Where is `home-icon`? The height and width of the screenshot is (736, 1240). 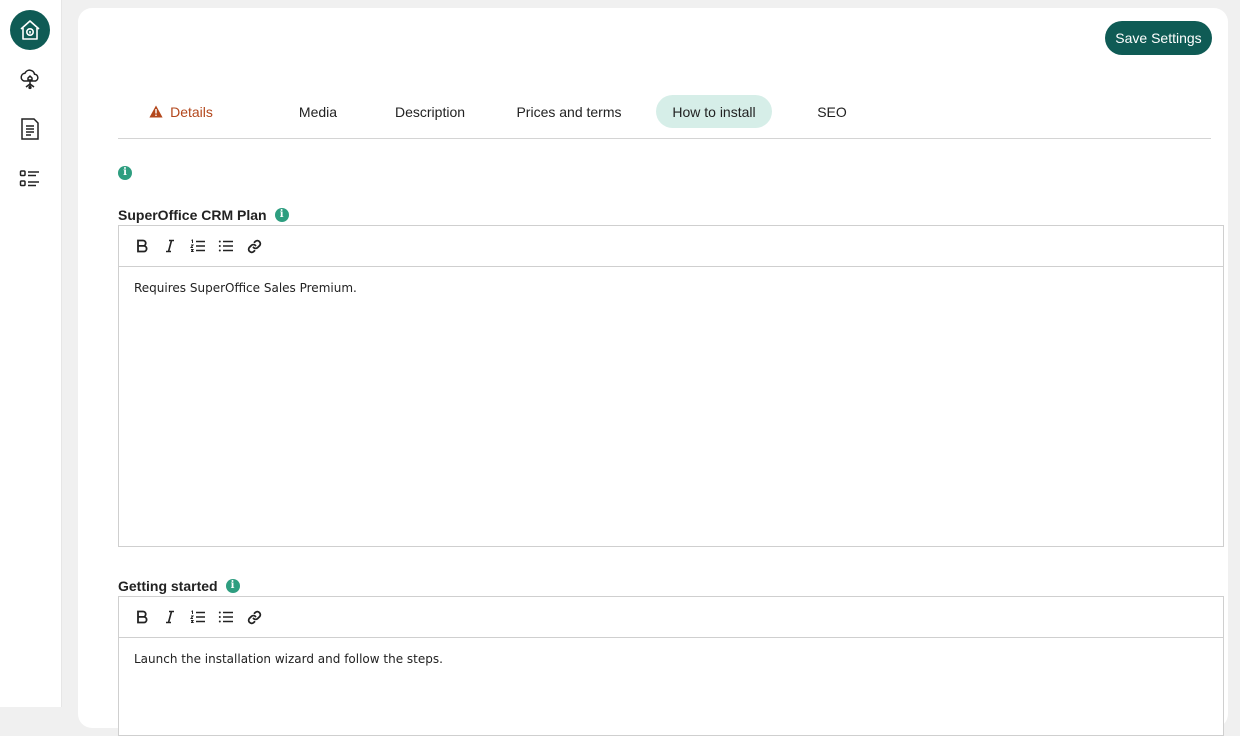
home-icon is located at coordinates (30, 30).